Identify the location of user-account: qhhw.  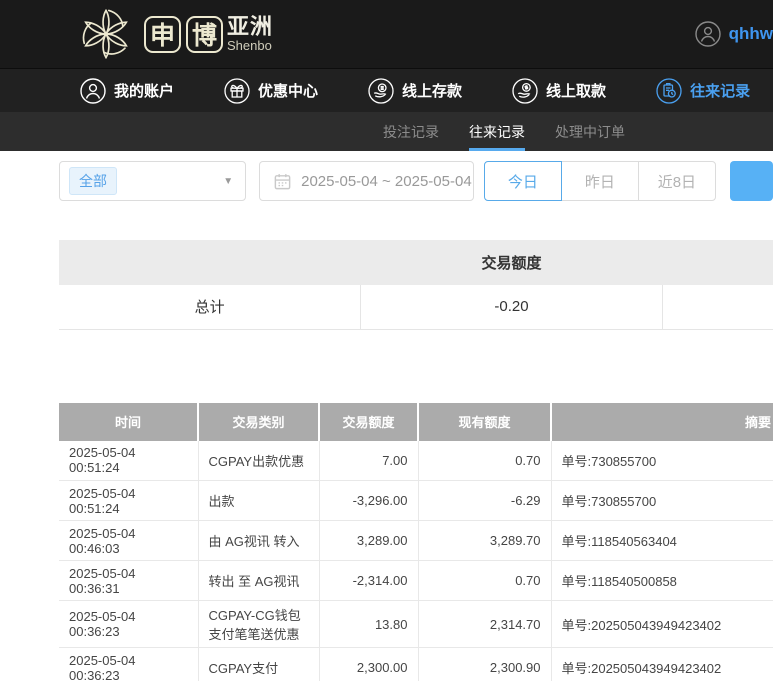
(733, 34).